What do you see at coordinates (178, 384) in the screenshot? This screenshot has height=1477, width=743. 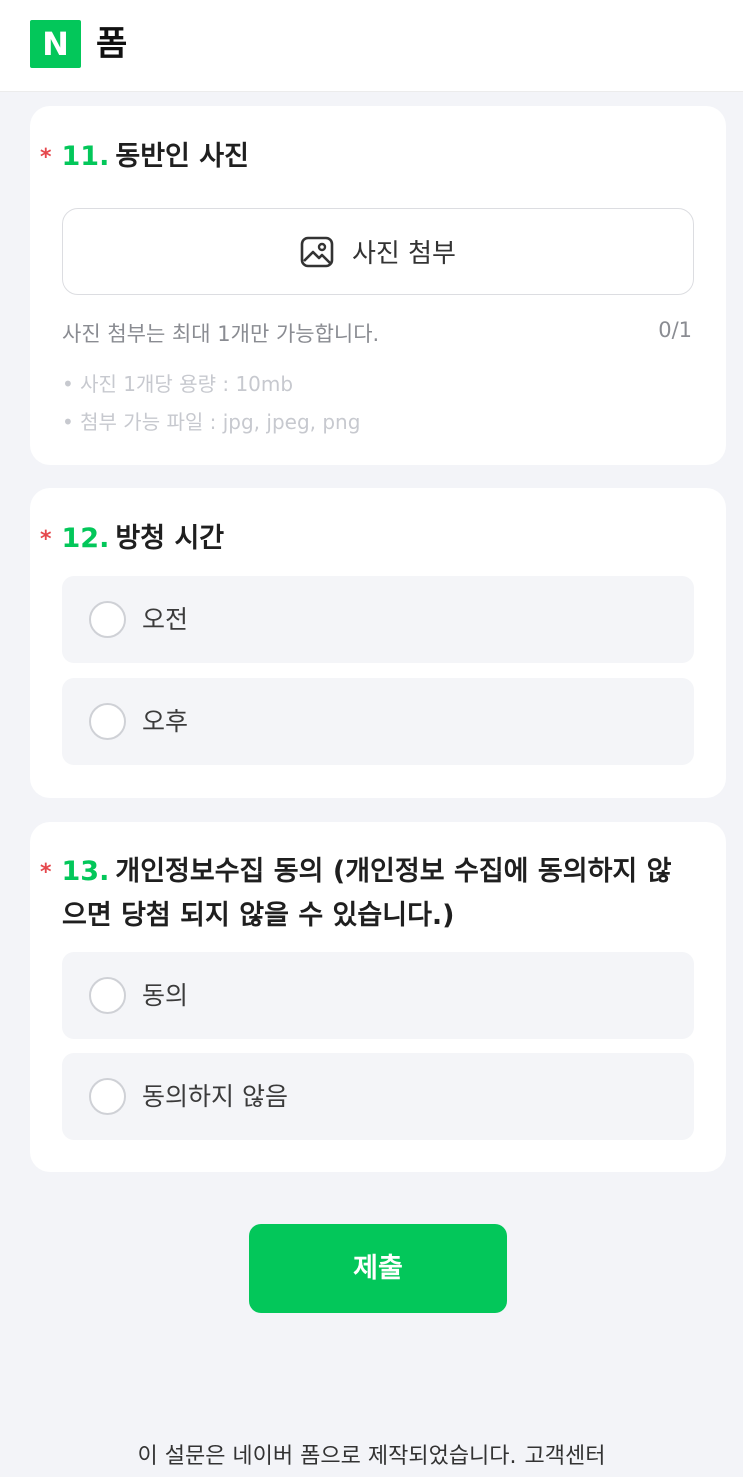 I see `attach-size-rule: • 사진 1개당 용량 : 10mb` at bounding box center [178, 384].